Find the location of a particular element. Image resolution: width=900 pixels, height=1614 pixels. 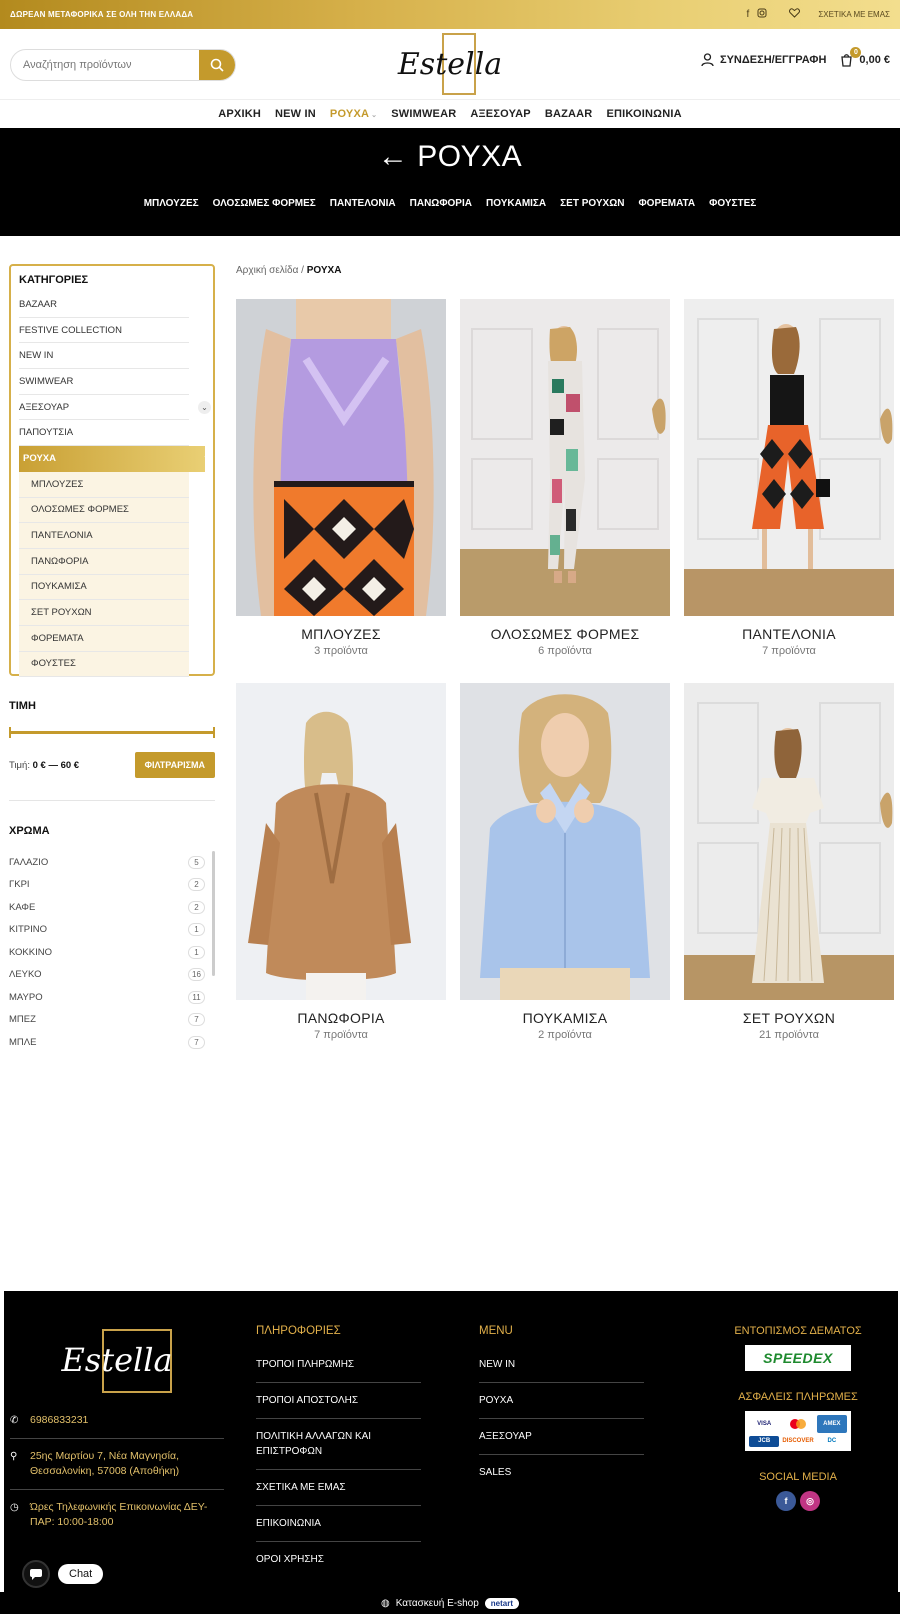

category-card-jumpsuits: ΟΛΟΣΩΜΕΣ ΦΟΡΜΕΣ 6 προϊόντα is located at coordinates (565, 478).